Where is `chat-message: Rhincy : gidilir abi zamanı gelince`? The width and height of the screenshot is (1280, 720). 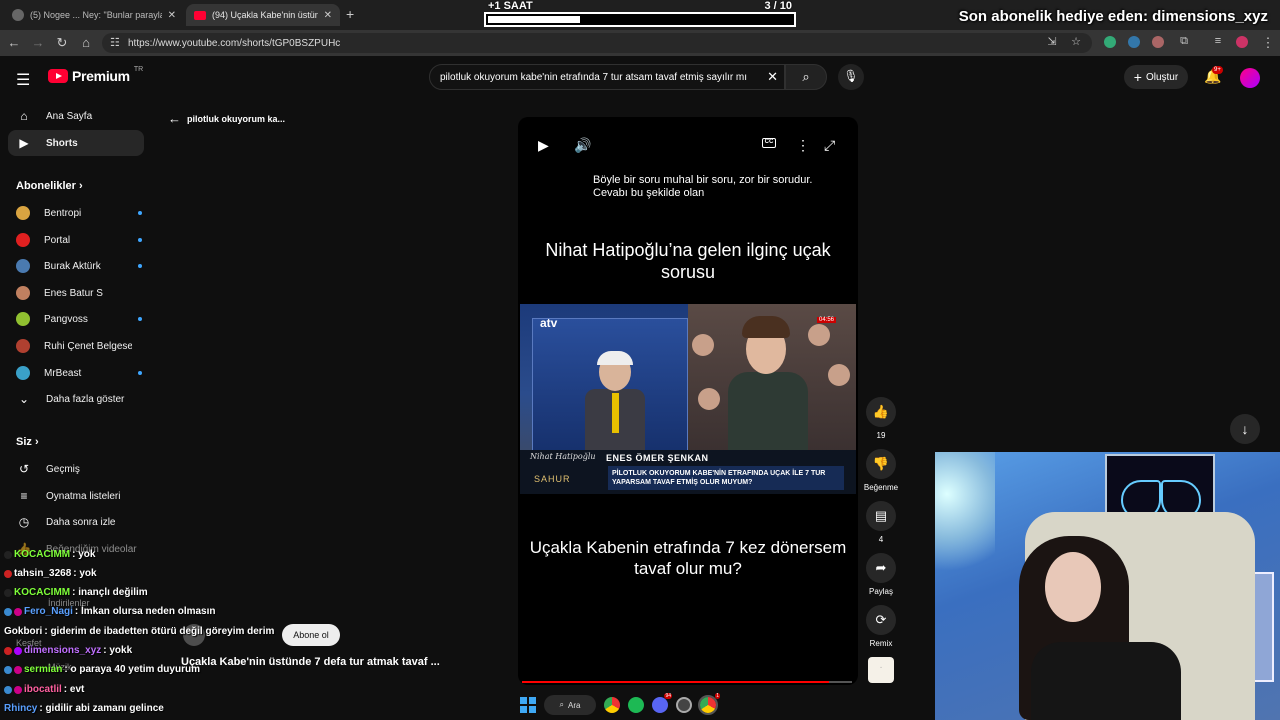
chat-message: Rhincy : gidilir abi zamanı gelince is located at coordinates (84, 708).